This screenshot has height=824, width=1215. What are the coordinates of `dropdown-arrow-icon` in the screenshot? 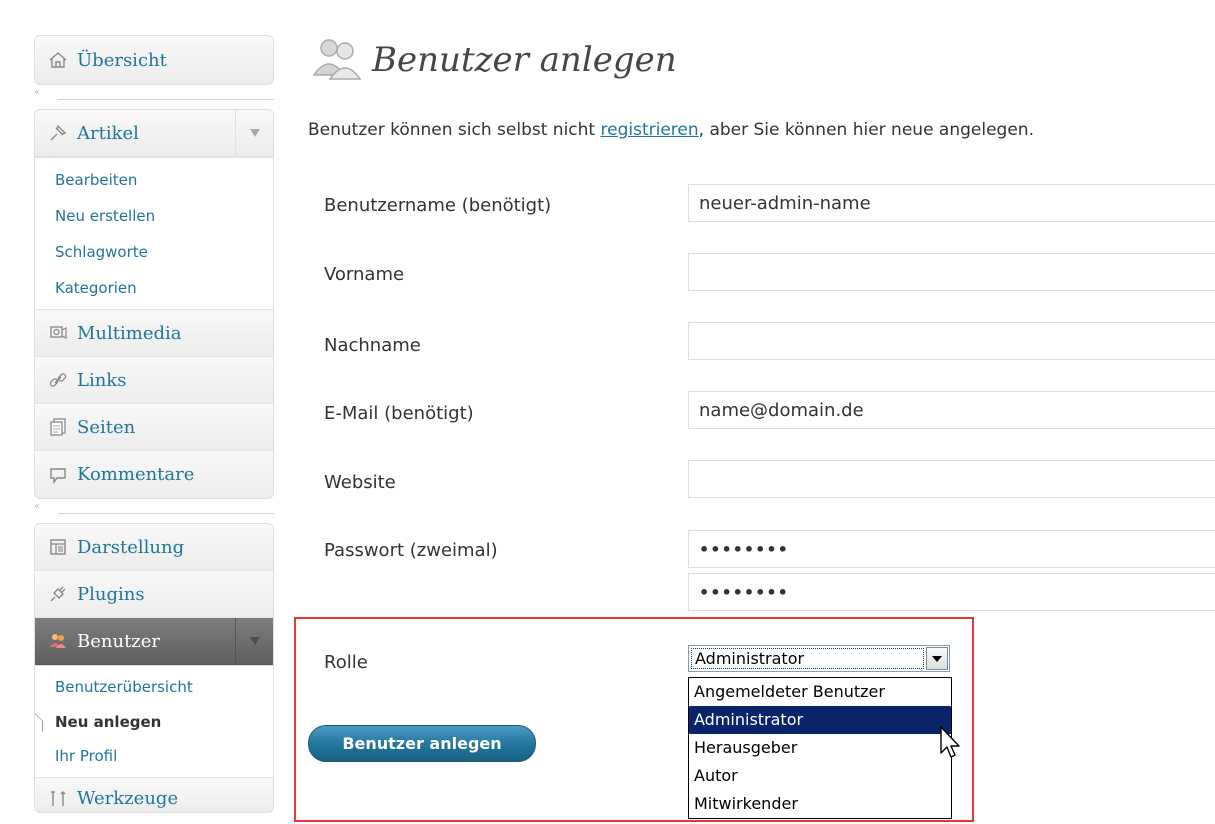 It's located at (937, 658).